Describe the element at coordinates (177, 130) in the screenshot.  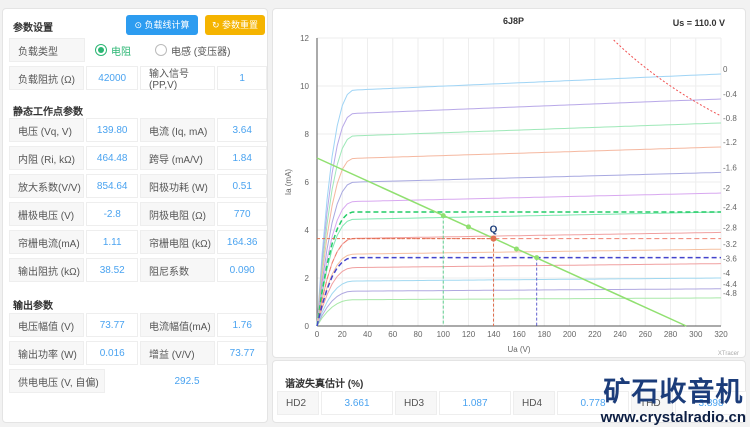
I see `param-label: 电流 (Iq, mA)` at that location.